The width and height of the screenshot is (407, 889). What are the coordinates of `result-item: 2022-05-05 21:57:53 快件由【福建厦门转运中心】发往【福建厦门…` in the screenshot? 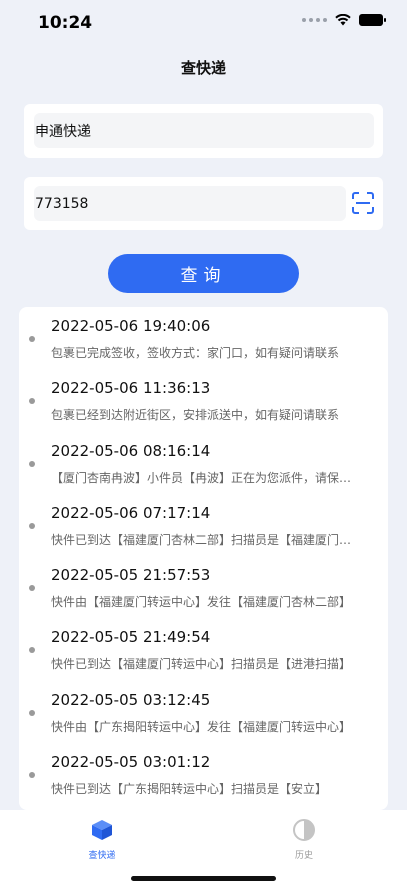 It's located at (203, 587).